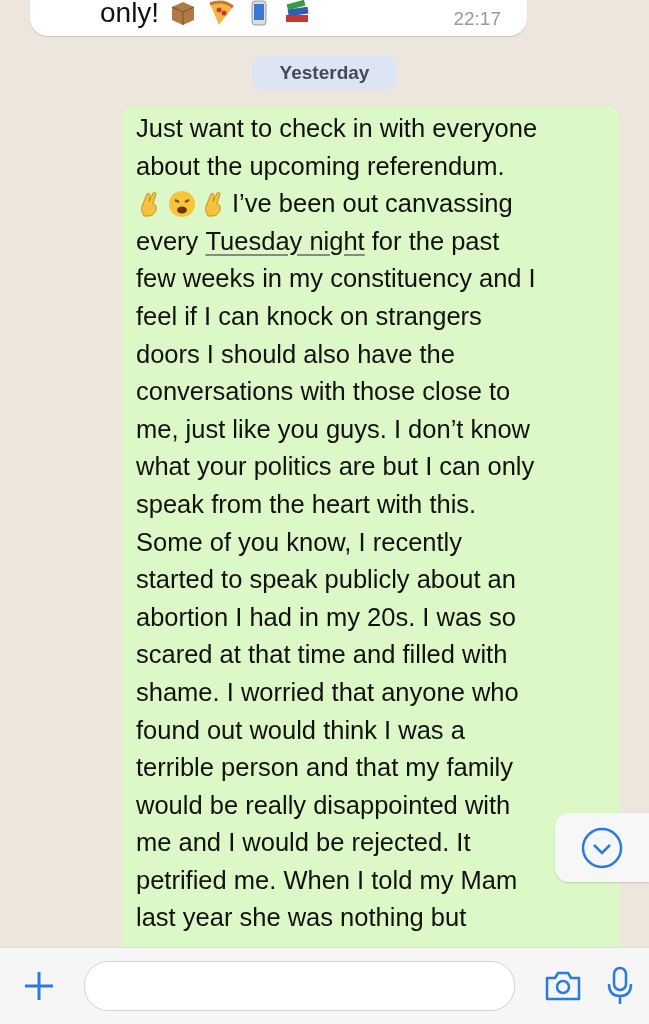  I want to click on date-divider: Yesterday, so click(324, 73).